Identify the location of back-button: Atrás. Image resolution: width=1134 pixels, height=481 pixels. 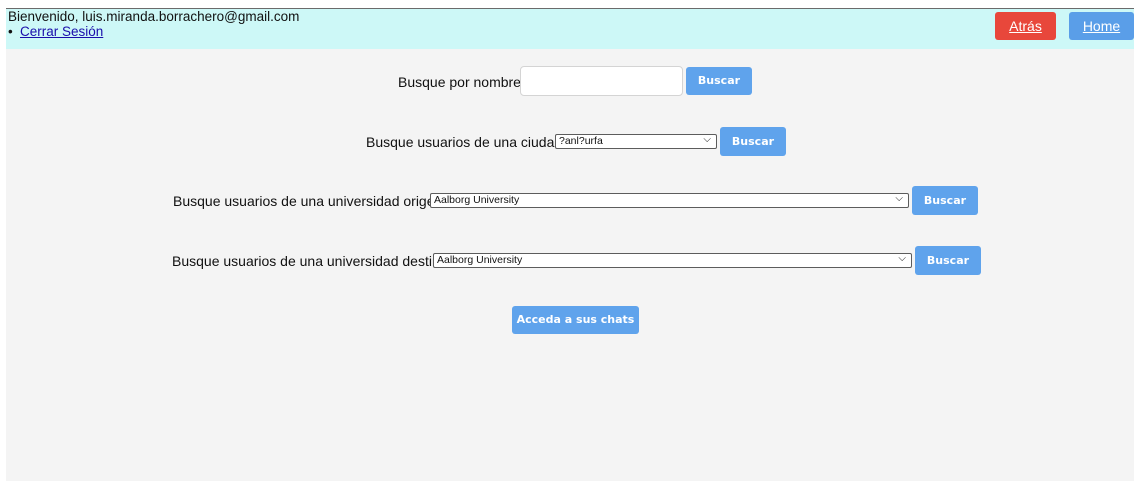
(1025, 26).